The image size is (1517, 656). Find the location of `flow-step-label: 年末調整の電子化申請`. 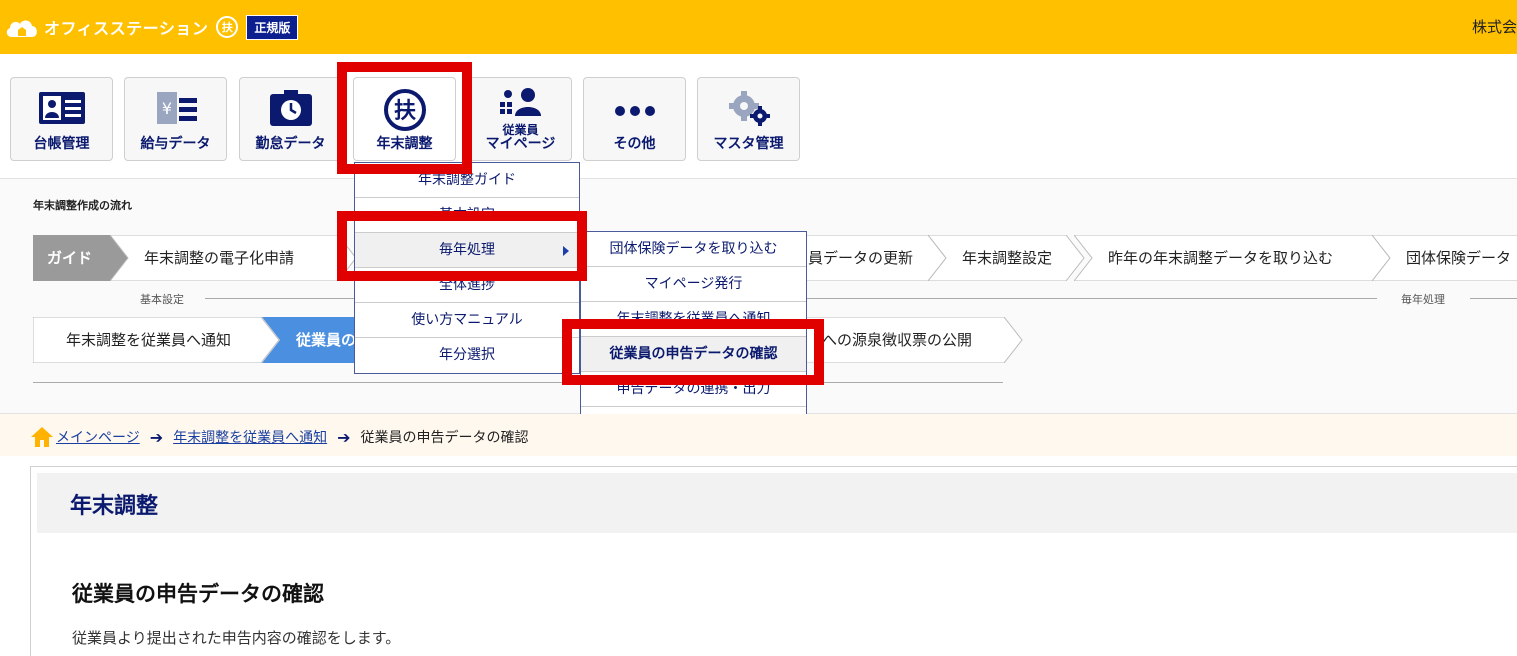

flow-step-label: 年末調整の電子化申請 is located at coordinates (219, 258).